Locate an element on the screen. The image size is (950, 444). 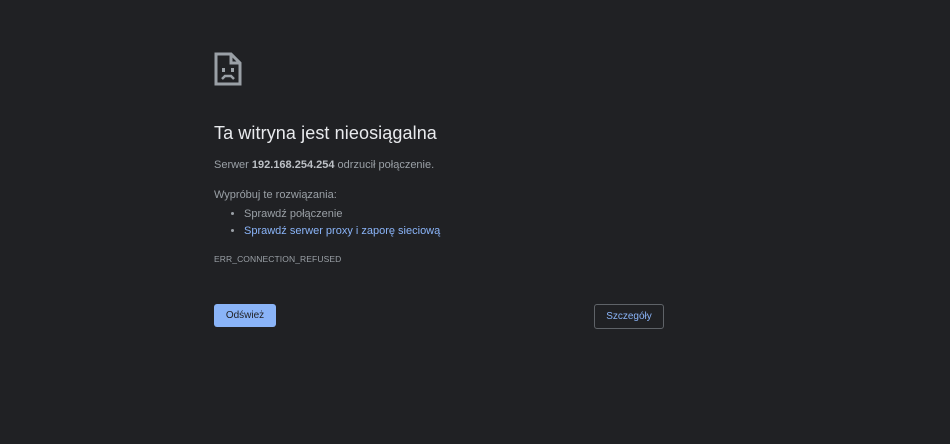
suggestions-header: Wypróbuj te rozwiązania: is located at coordinates (275, 195).